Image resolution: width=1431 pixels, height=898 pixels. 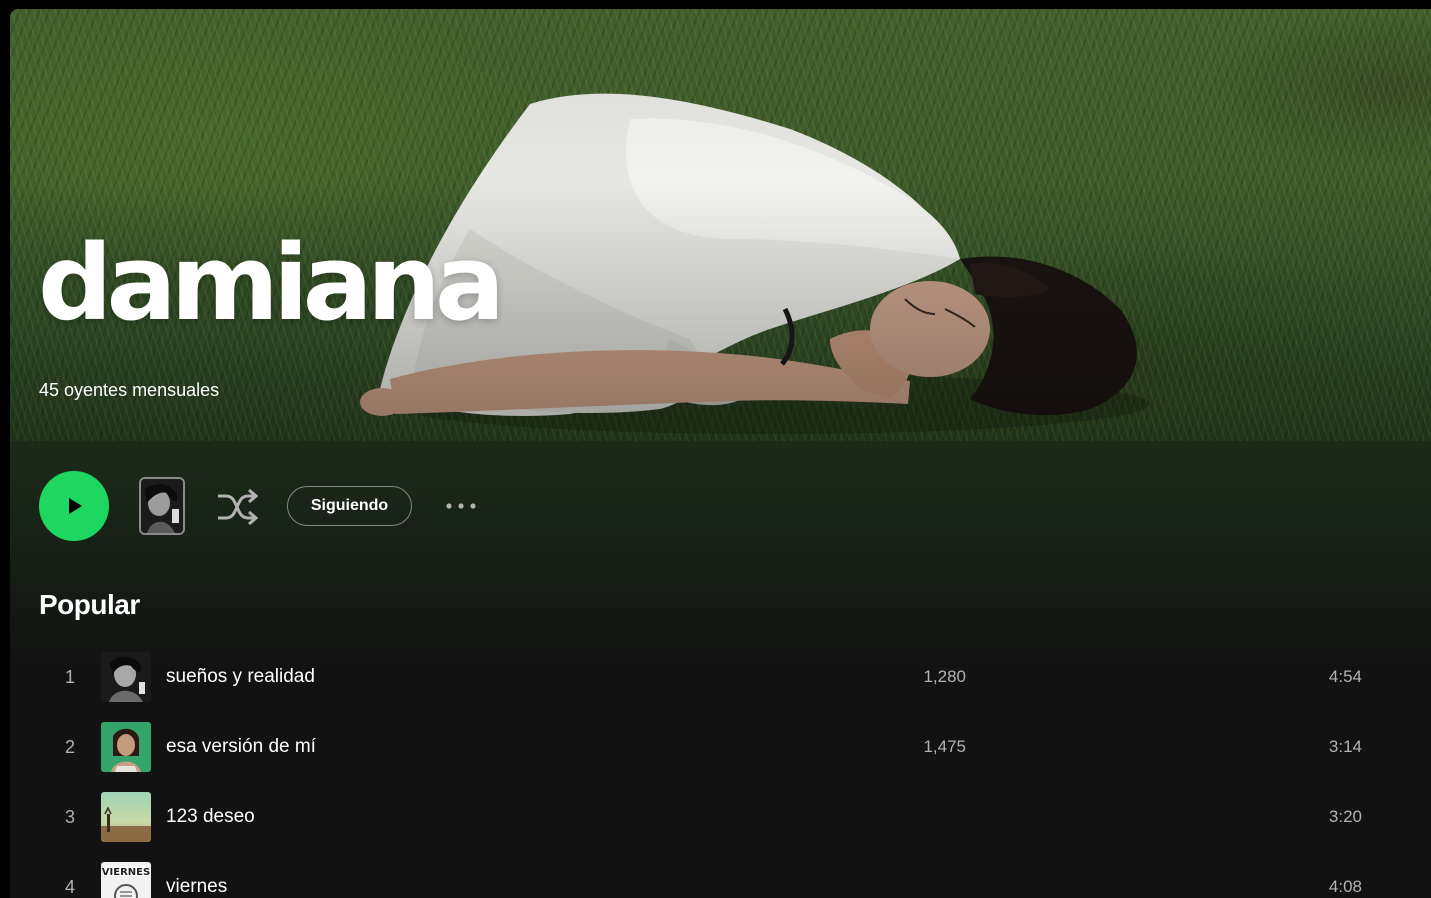 I want to click on shuffle-button, so click(x=237, y=507).